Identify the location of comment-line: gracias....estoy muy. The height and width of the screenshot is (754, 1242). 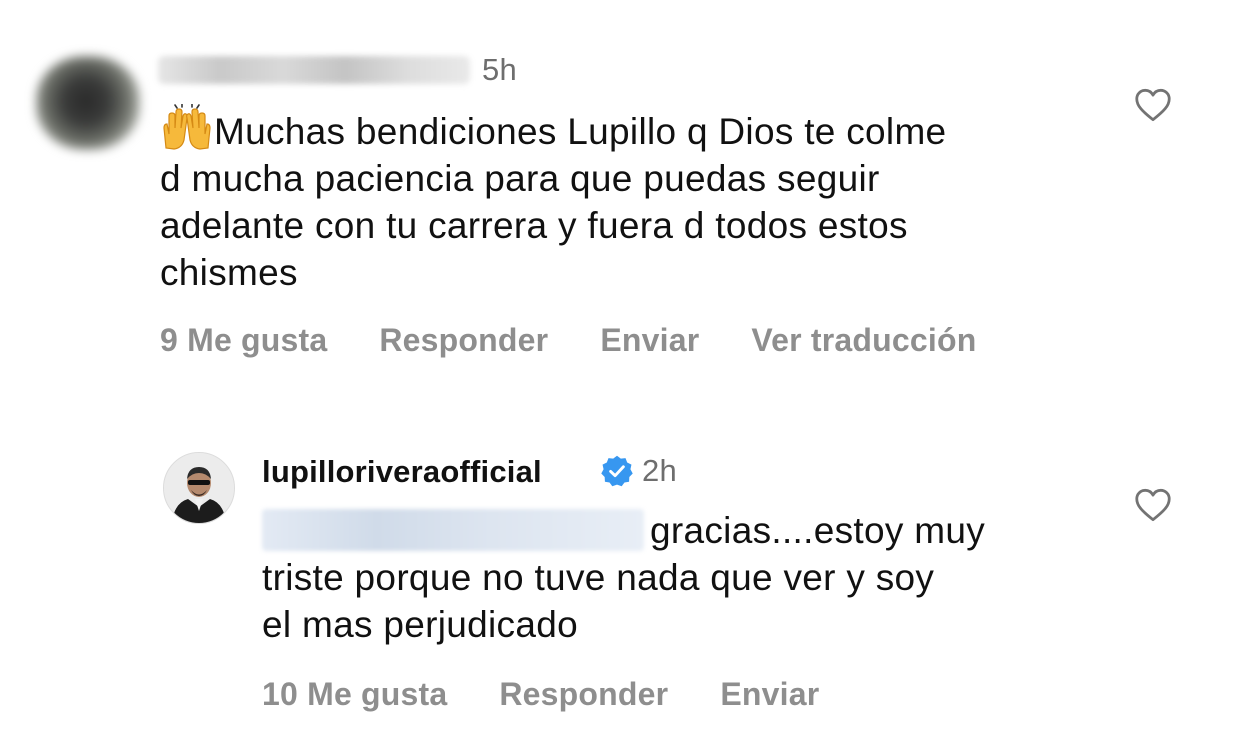
(818, 530).